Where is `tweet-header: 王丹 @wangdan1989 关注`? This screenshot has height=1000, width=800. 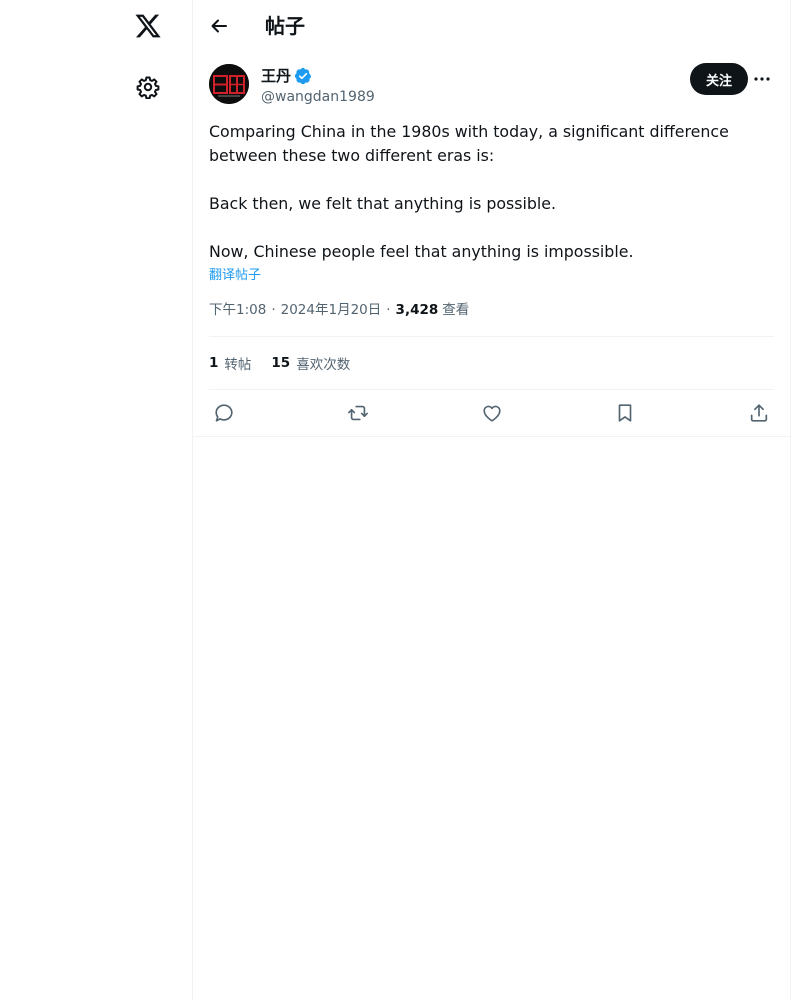 tweet-header: 王丹 @wangdan1989 关注 is located at coordinates (491, 82).